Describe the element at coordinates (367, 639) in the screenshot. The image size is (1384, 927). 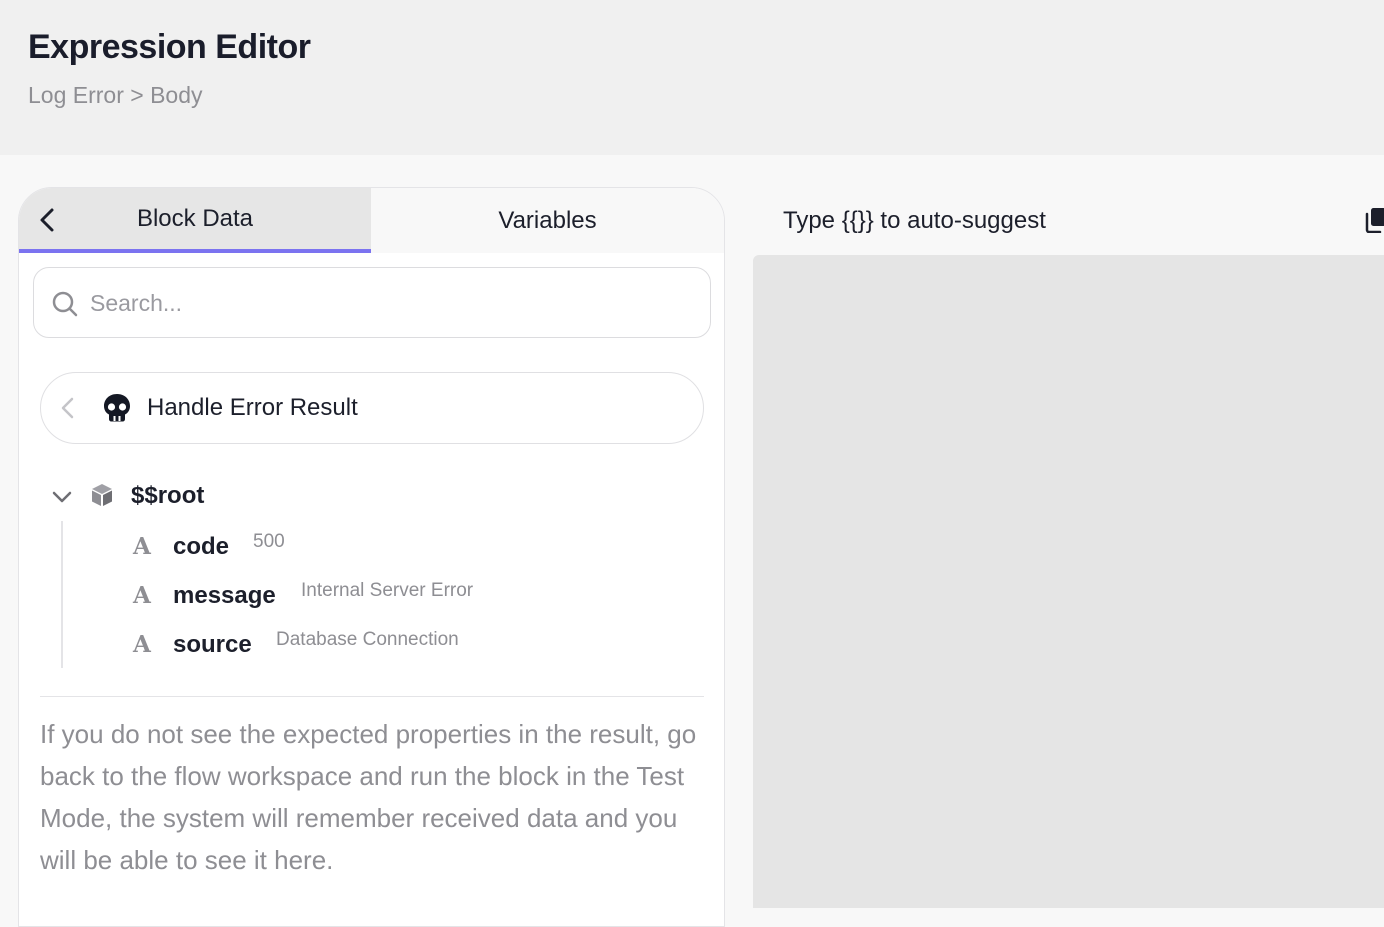
I see `property-value: Database Connection` at that location.